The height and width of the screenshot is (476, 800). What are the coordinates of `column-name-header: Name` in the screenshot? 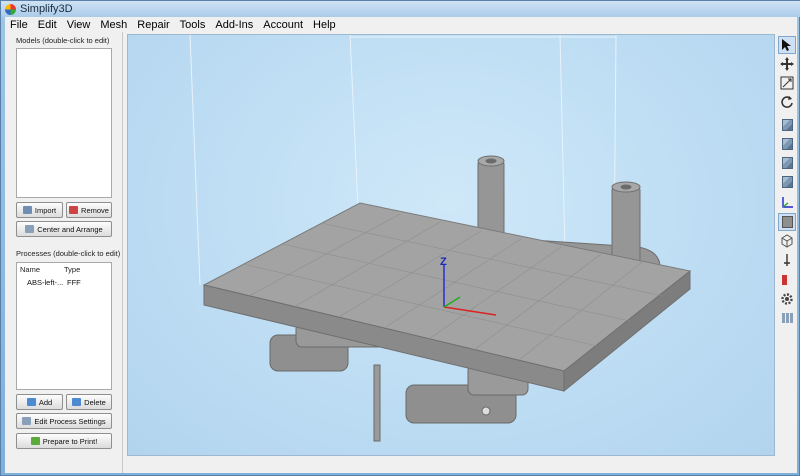 It's located at (30, 269).